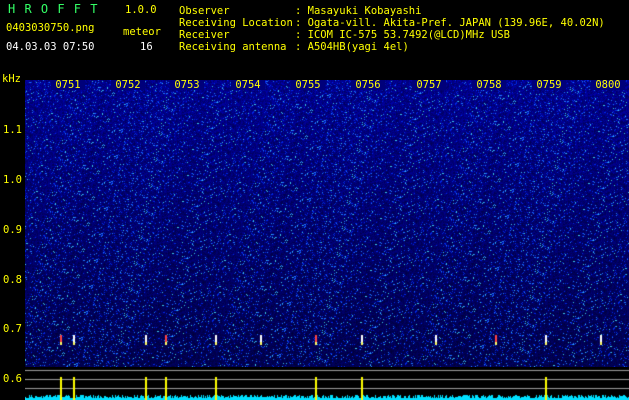  I want to click on file-datetime: 04.03.03 07:50, so click(50, 47).